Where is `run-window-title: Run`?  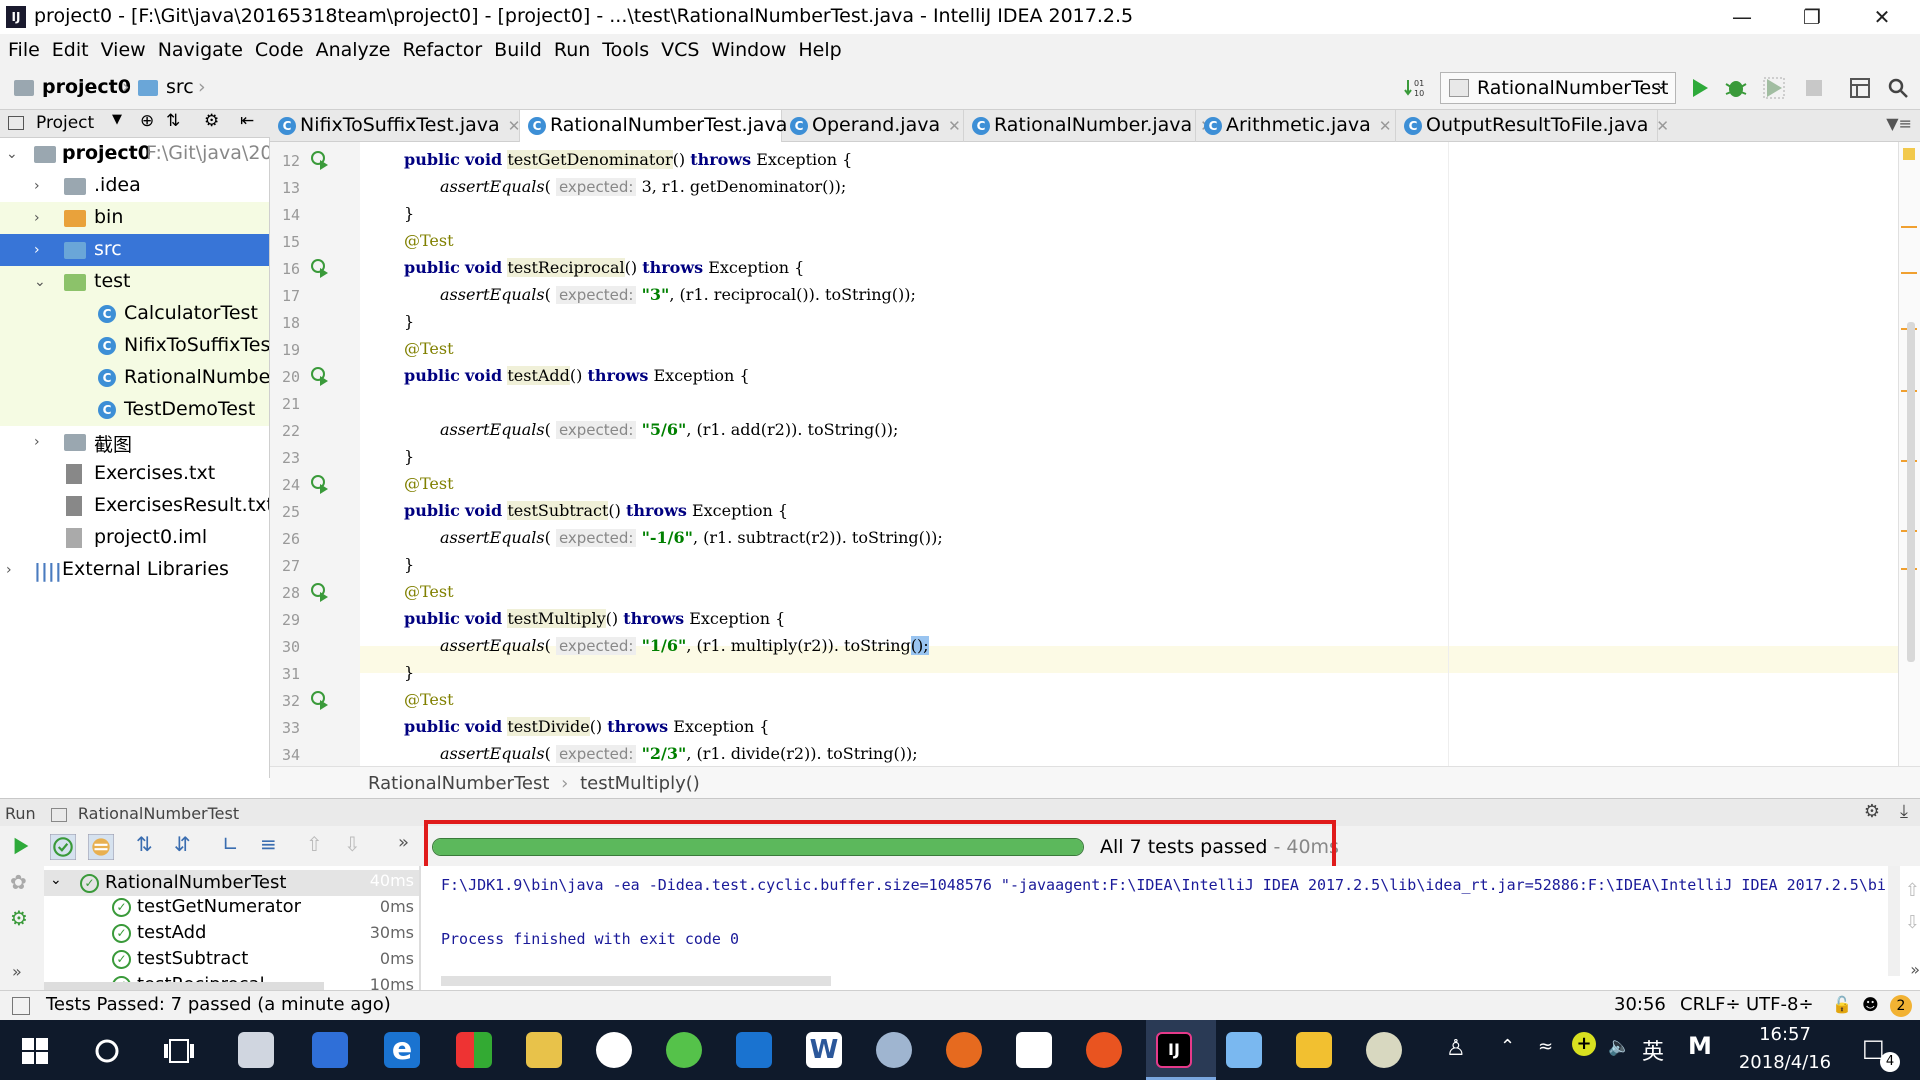 run-window-title: Run is located at coordinates (20, 813).